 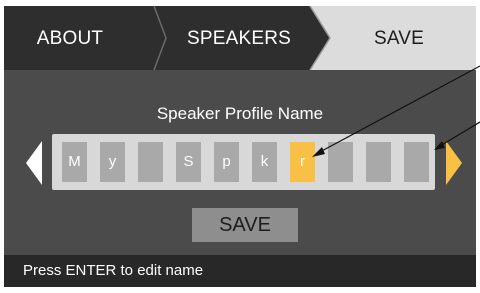 What do you see at coordinates (226, 162) in the screenshot?
I see `char-cell: p` at bounding box center [226, 162].